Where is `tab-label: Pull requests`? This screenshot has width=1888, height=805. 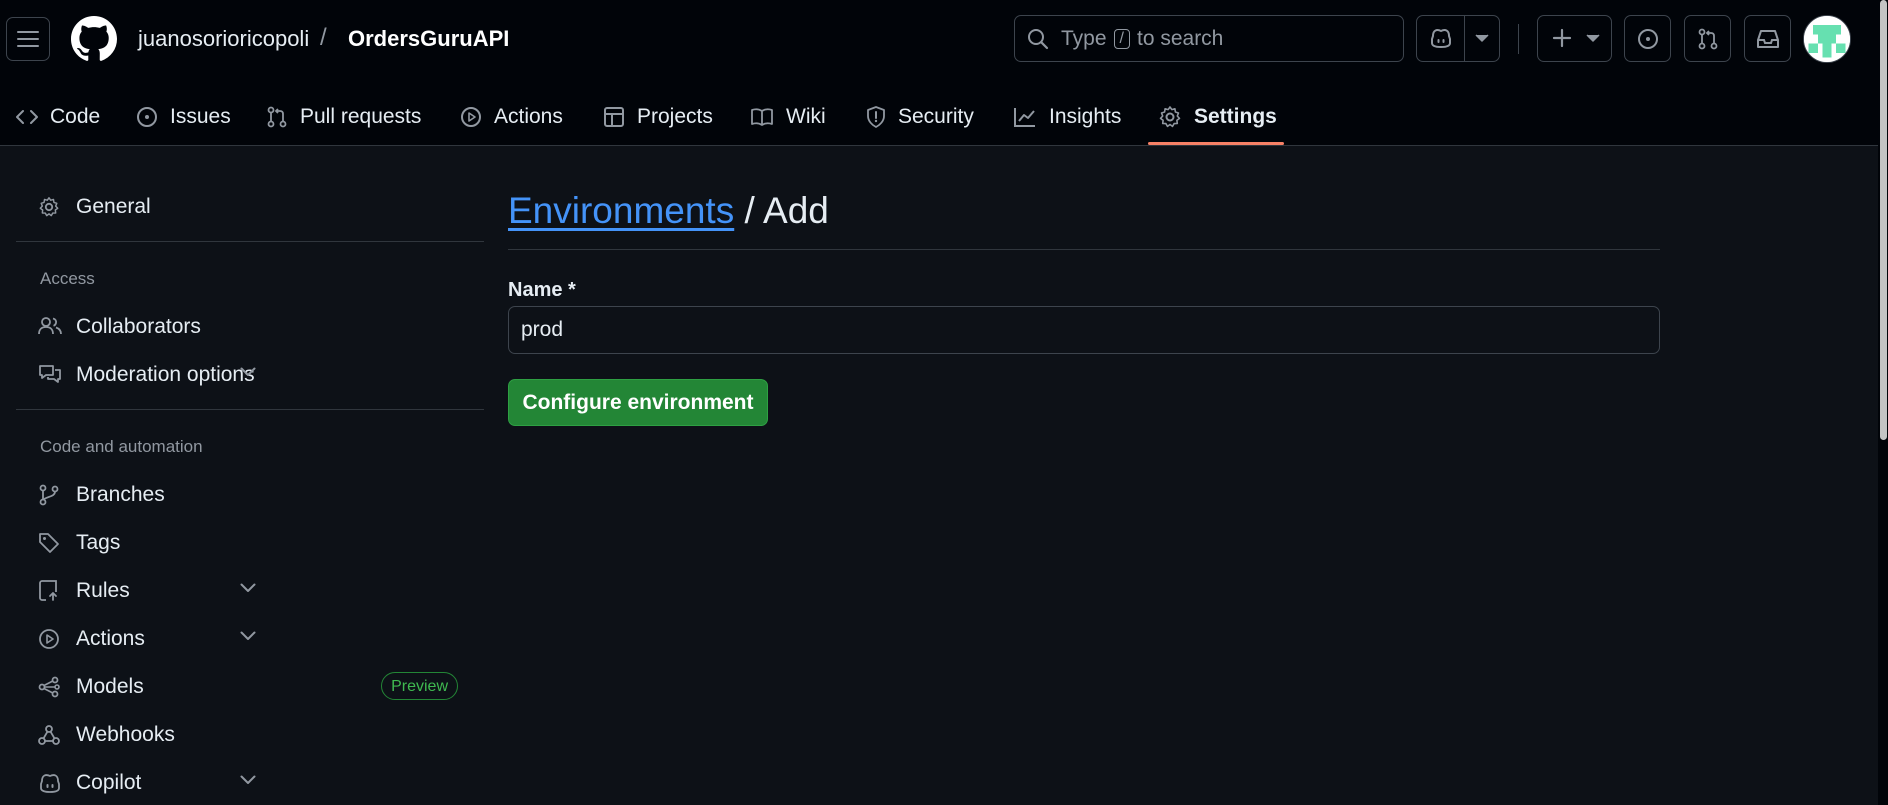 tab-label: Pull requests is located at coordinates (361, 116).